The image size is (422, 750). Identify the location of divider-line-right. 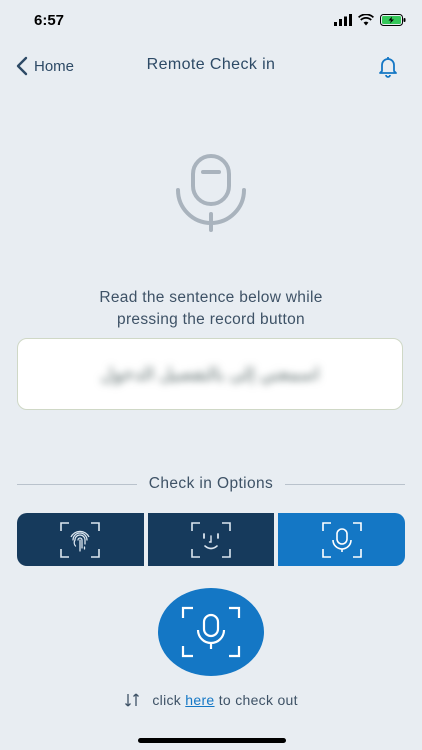
(345, 484).